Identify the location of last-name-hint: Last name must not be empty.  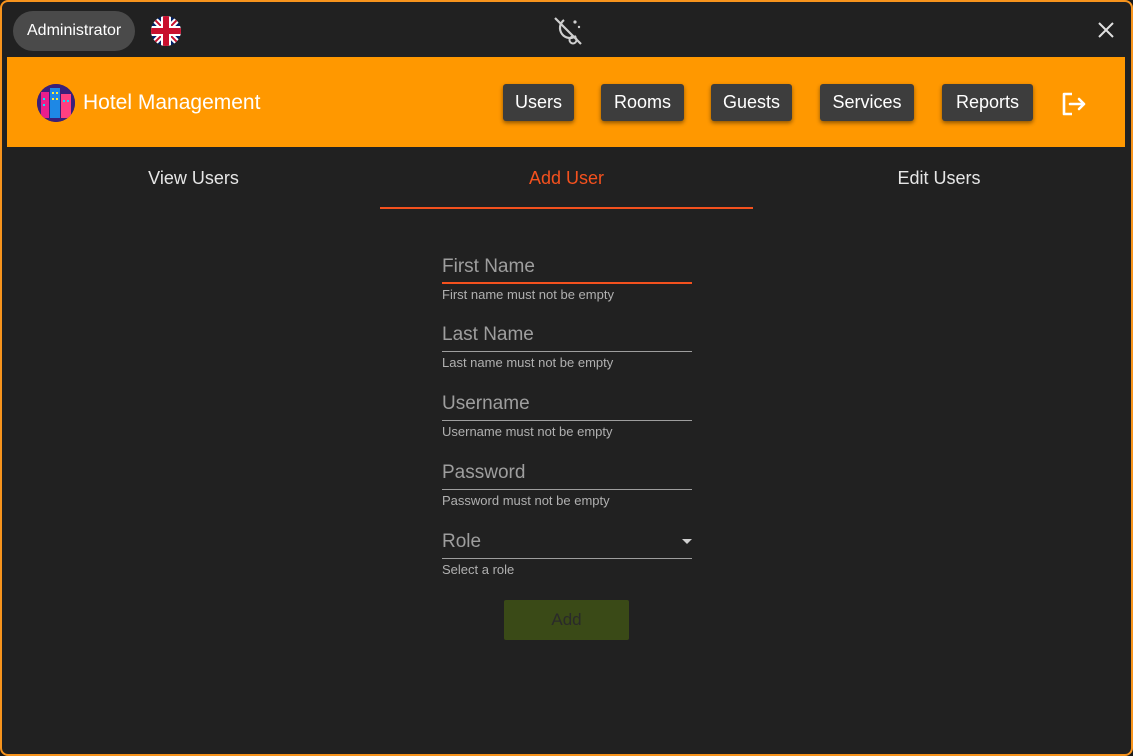
(528, 362).